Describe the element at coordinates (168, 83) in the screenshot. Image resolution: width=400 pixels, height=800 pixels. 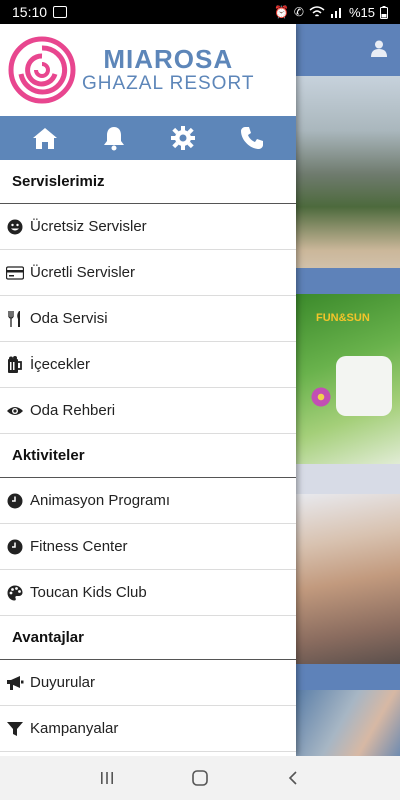
I see `logo-subtitle: GHAZAL RESORT` at that location.